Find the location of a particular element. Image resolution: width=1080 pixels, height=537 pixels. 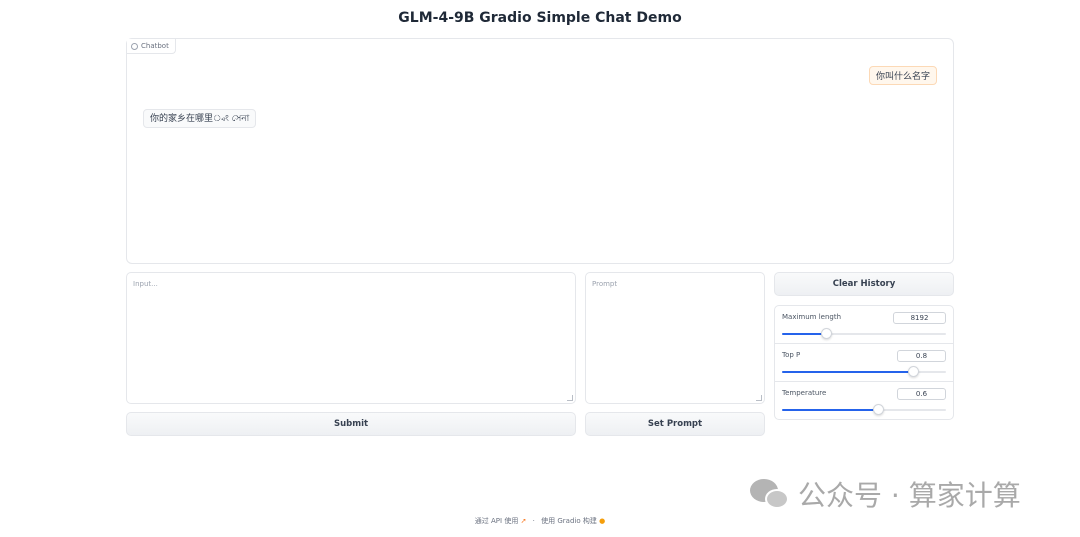

rocket-icon: ➚ is located at coordinates (523, 521).